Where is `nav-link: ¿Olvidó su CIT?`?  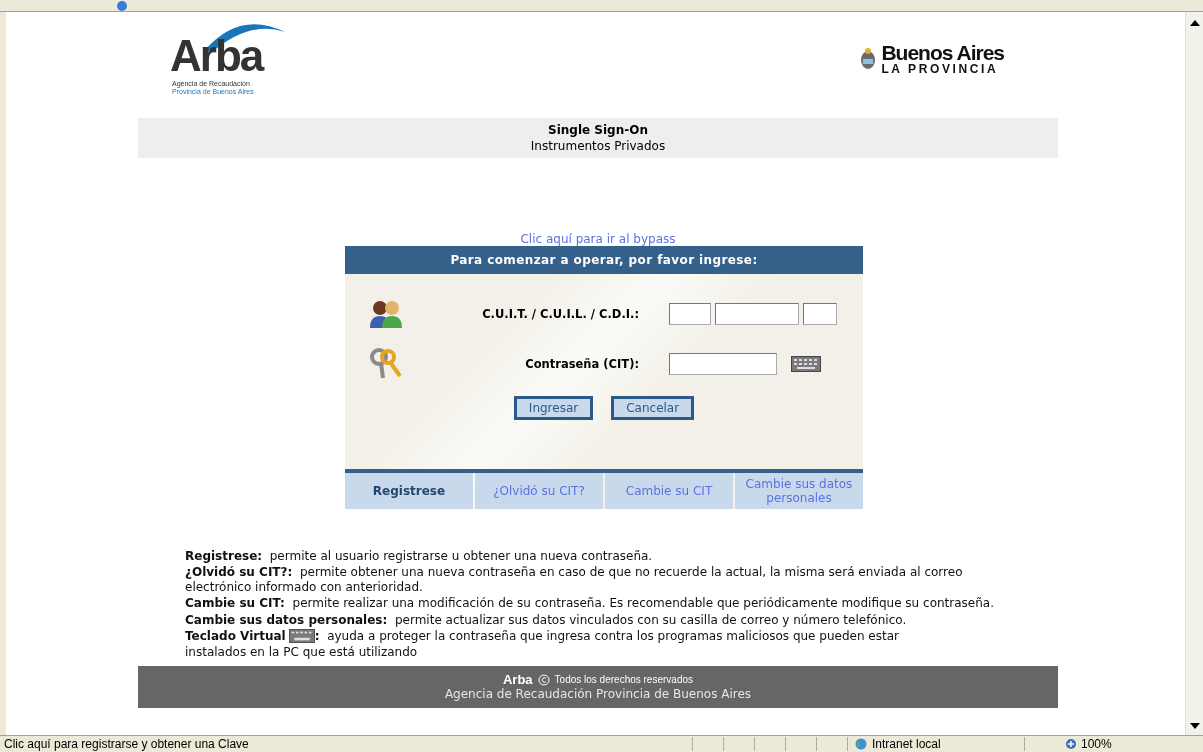 nav-link: ¿Olvidó su CIT? is located at coordinates (539, 491).